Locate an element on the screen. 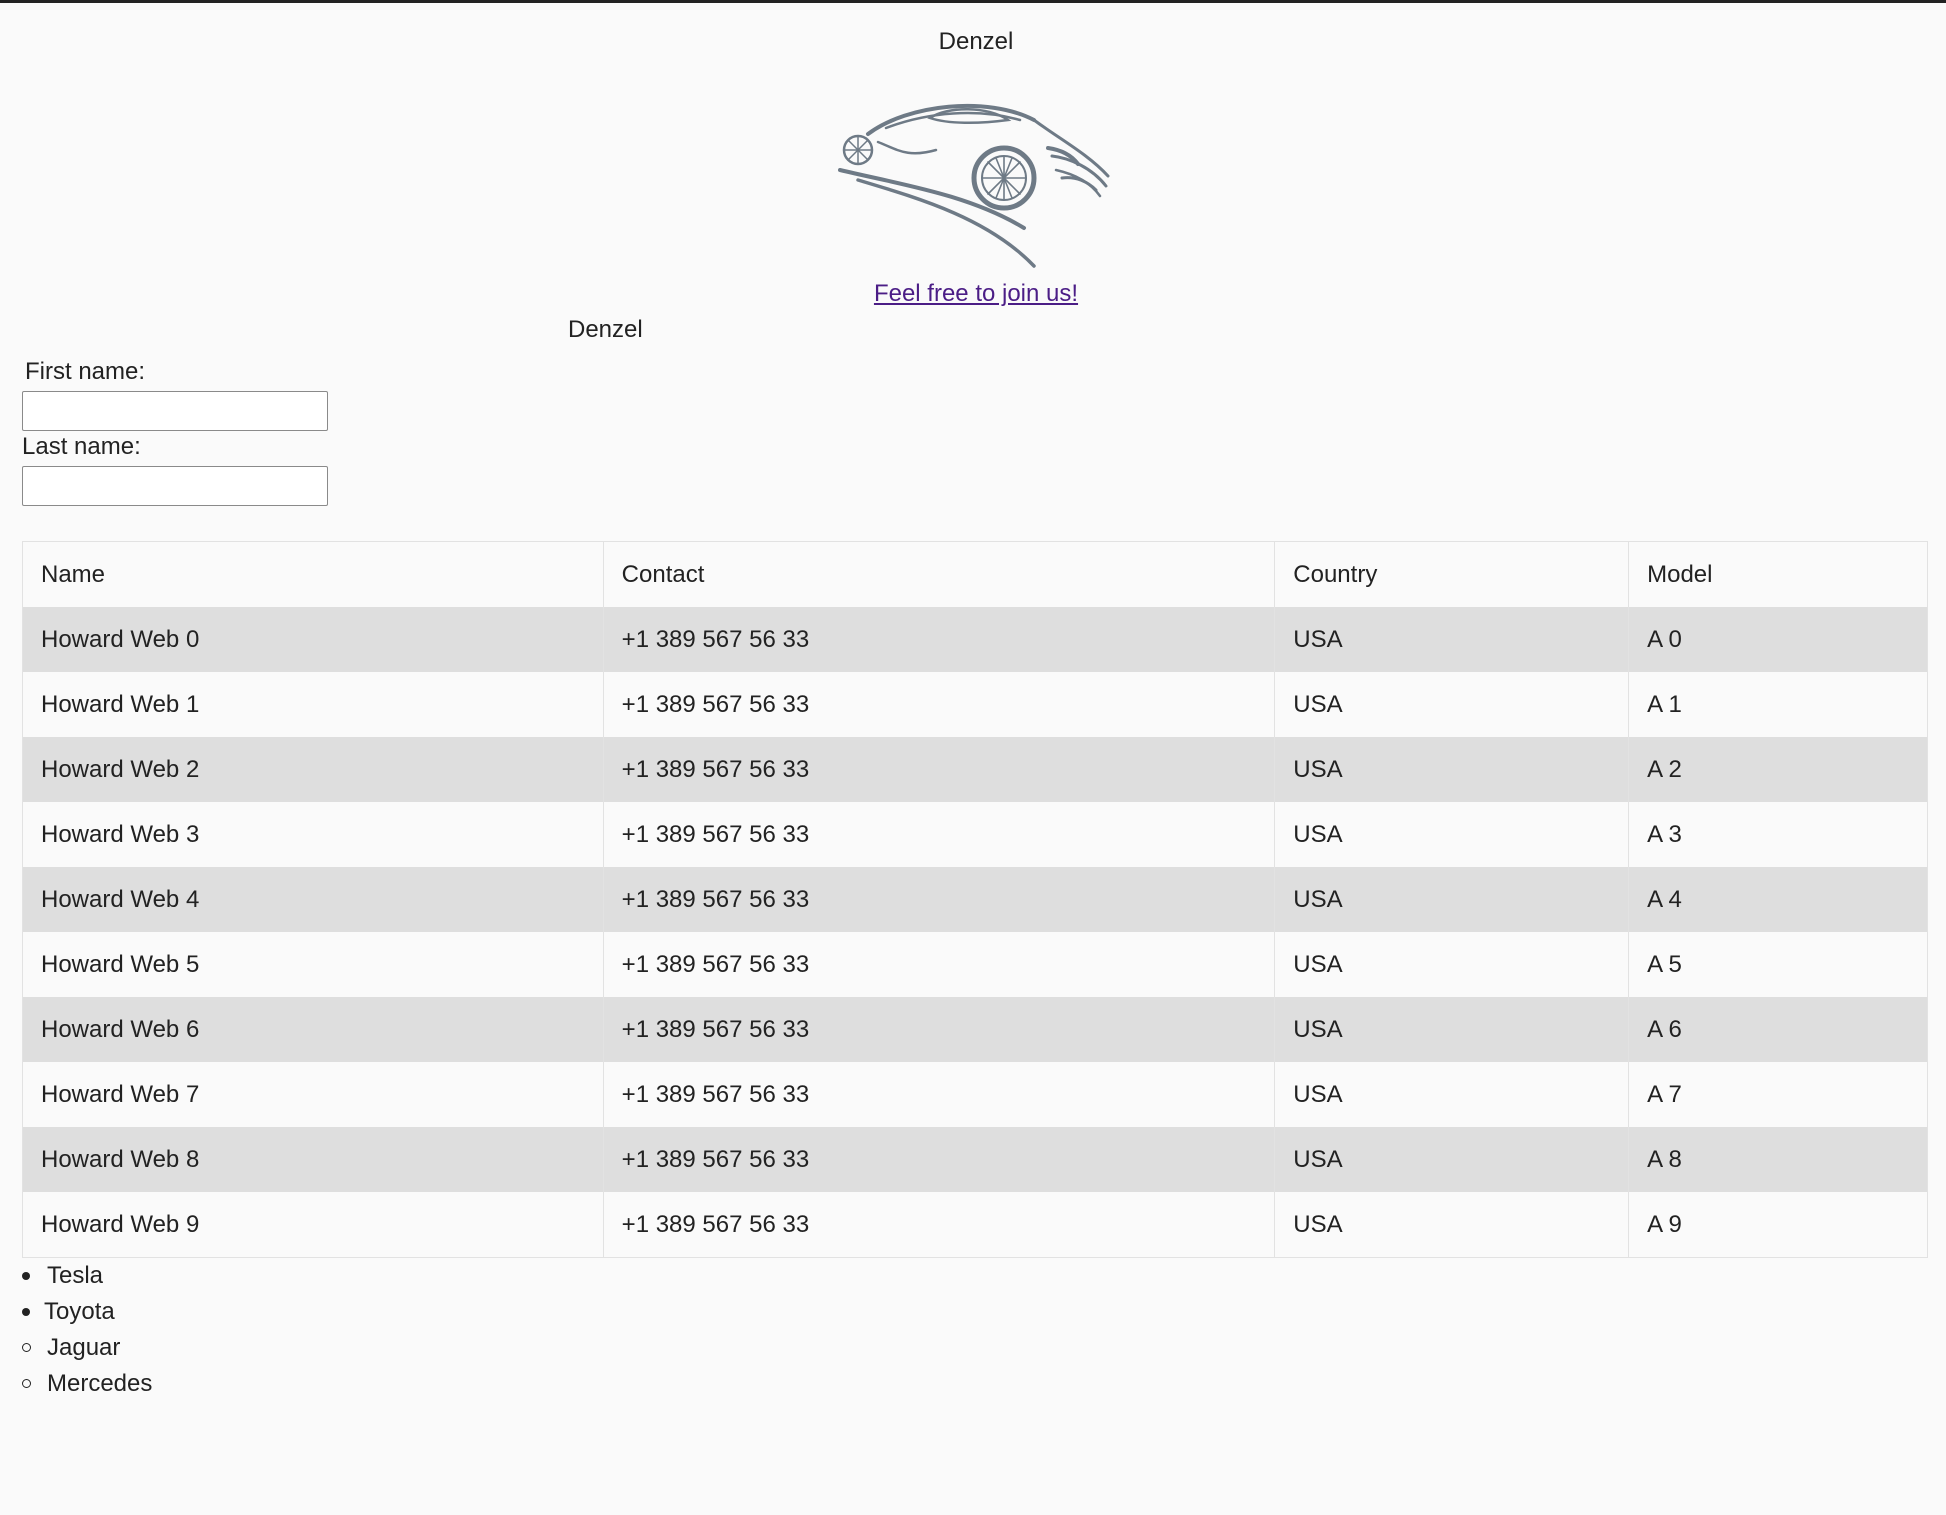  cell-name: Howard Web 8 is located at coordinates (120, 1159).